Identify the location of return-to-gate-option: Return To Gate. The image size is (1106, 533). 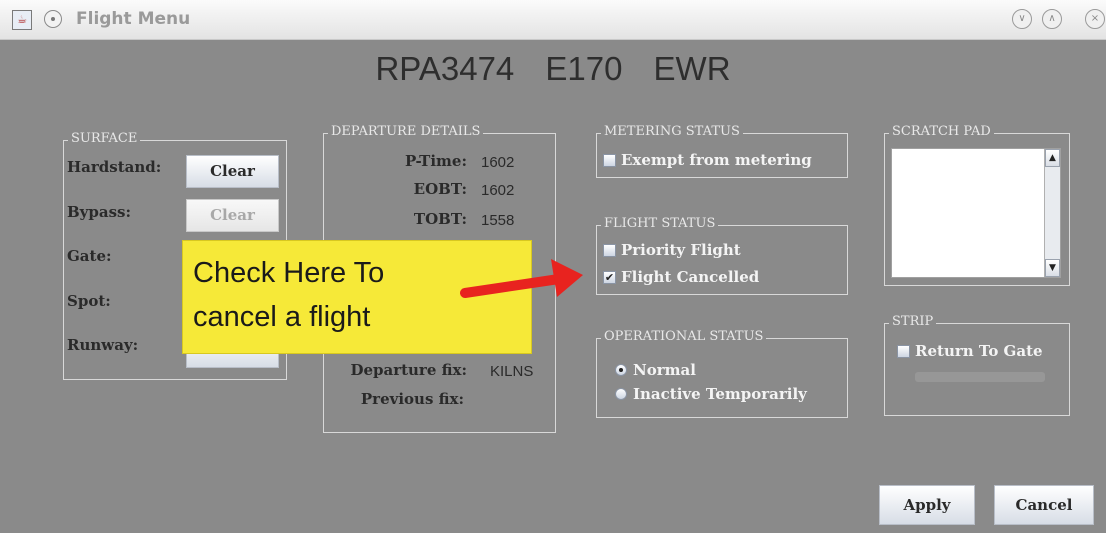
(970, 351).